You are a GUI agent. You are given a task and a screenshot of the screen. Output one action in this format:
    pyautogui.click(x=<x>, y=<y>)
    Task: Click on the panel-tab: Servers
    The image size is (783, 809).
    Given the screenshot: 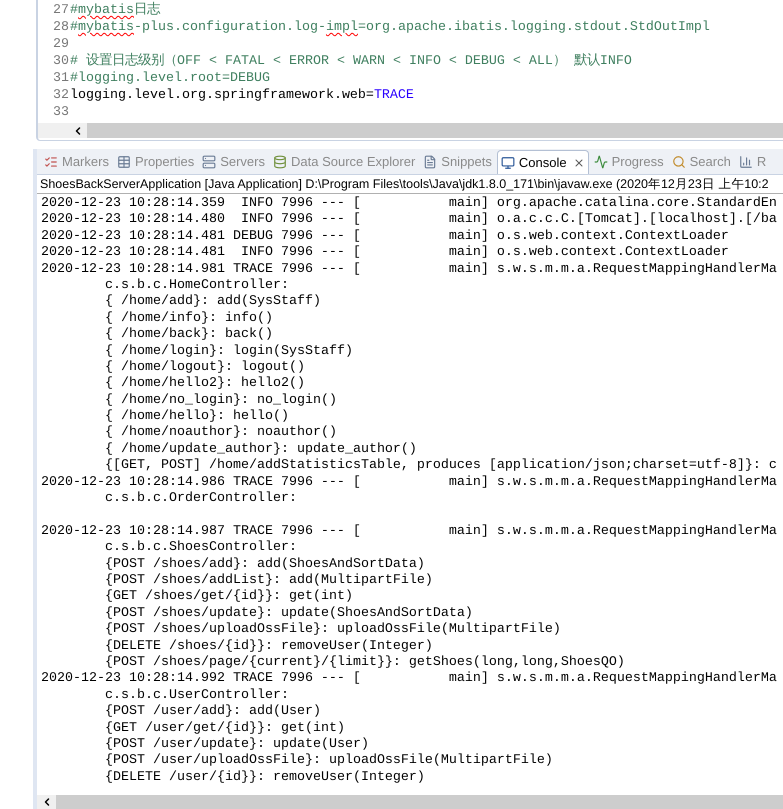 What is the action you would take?
    pyautogui.click(x=233, y=162)
    